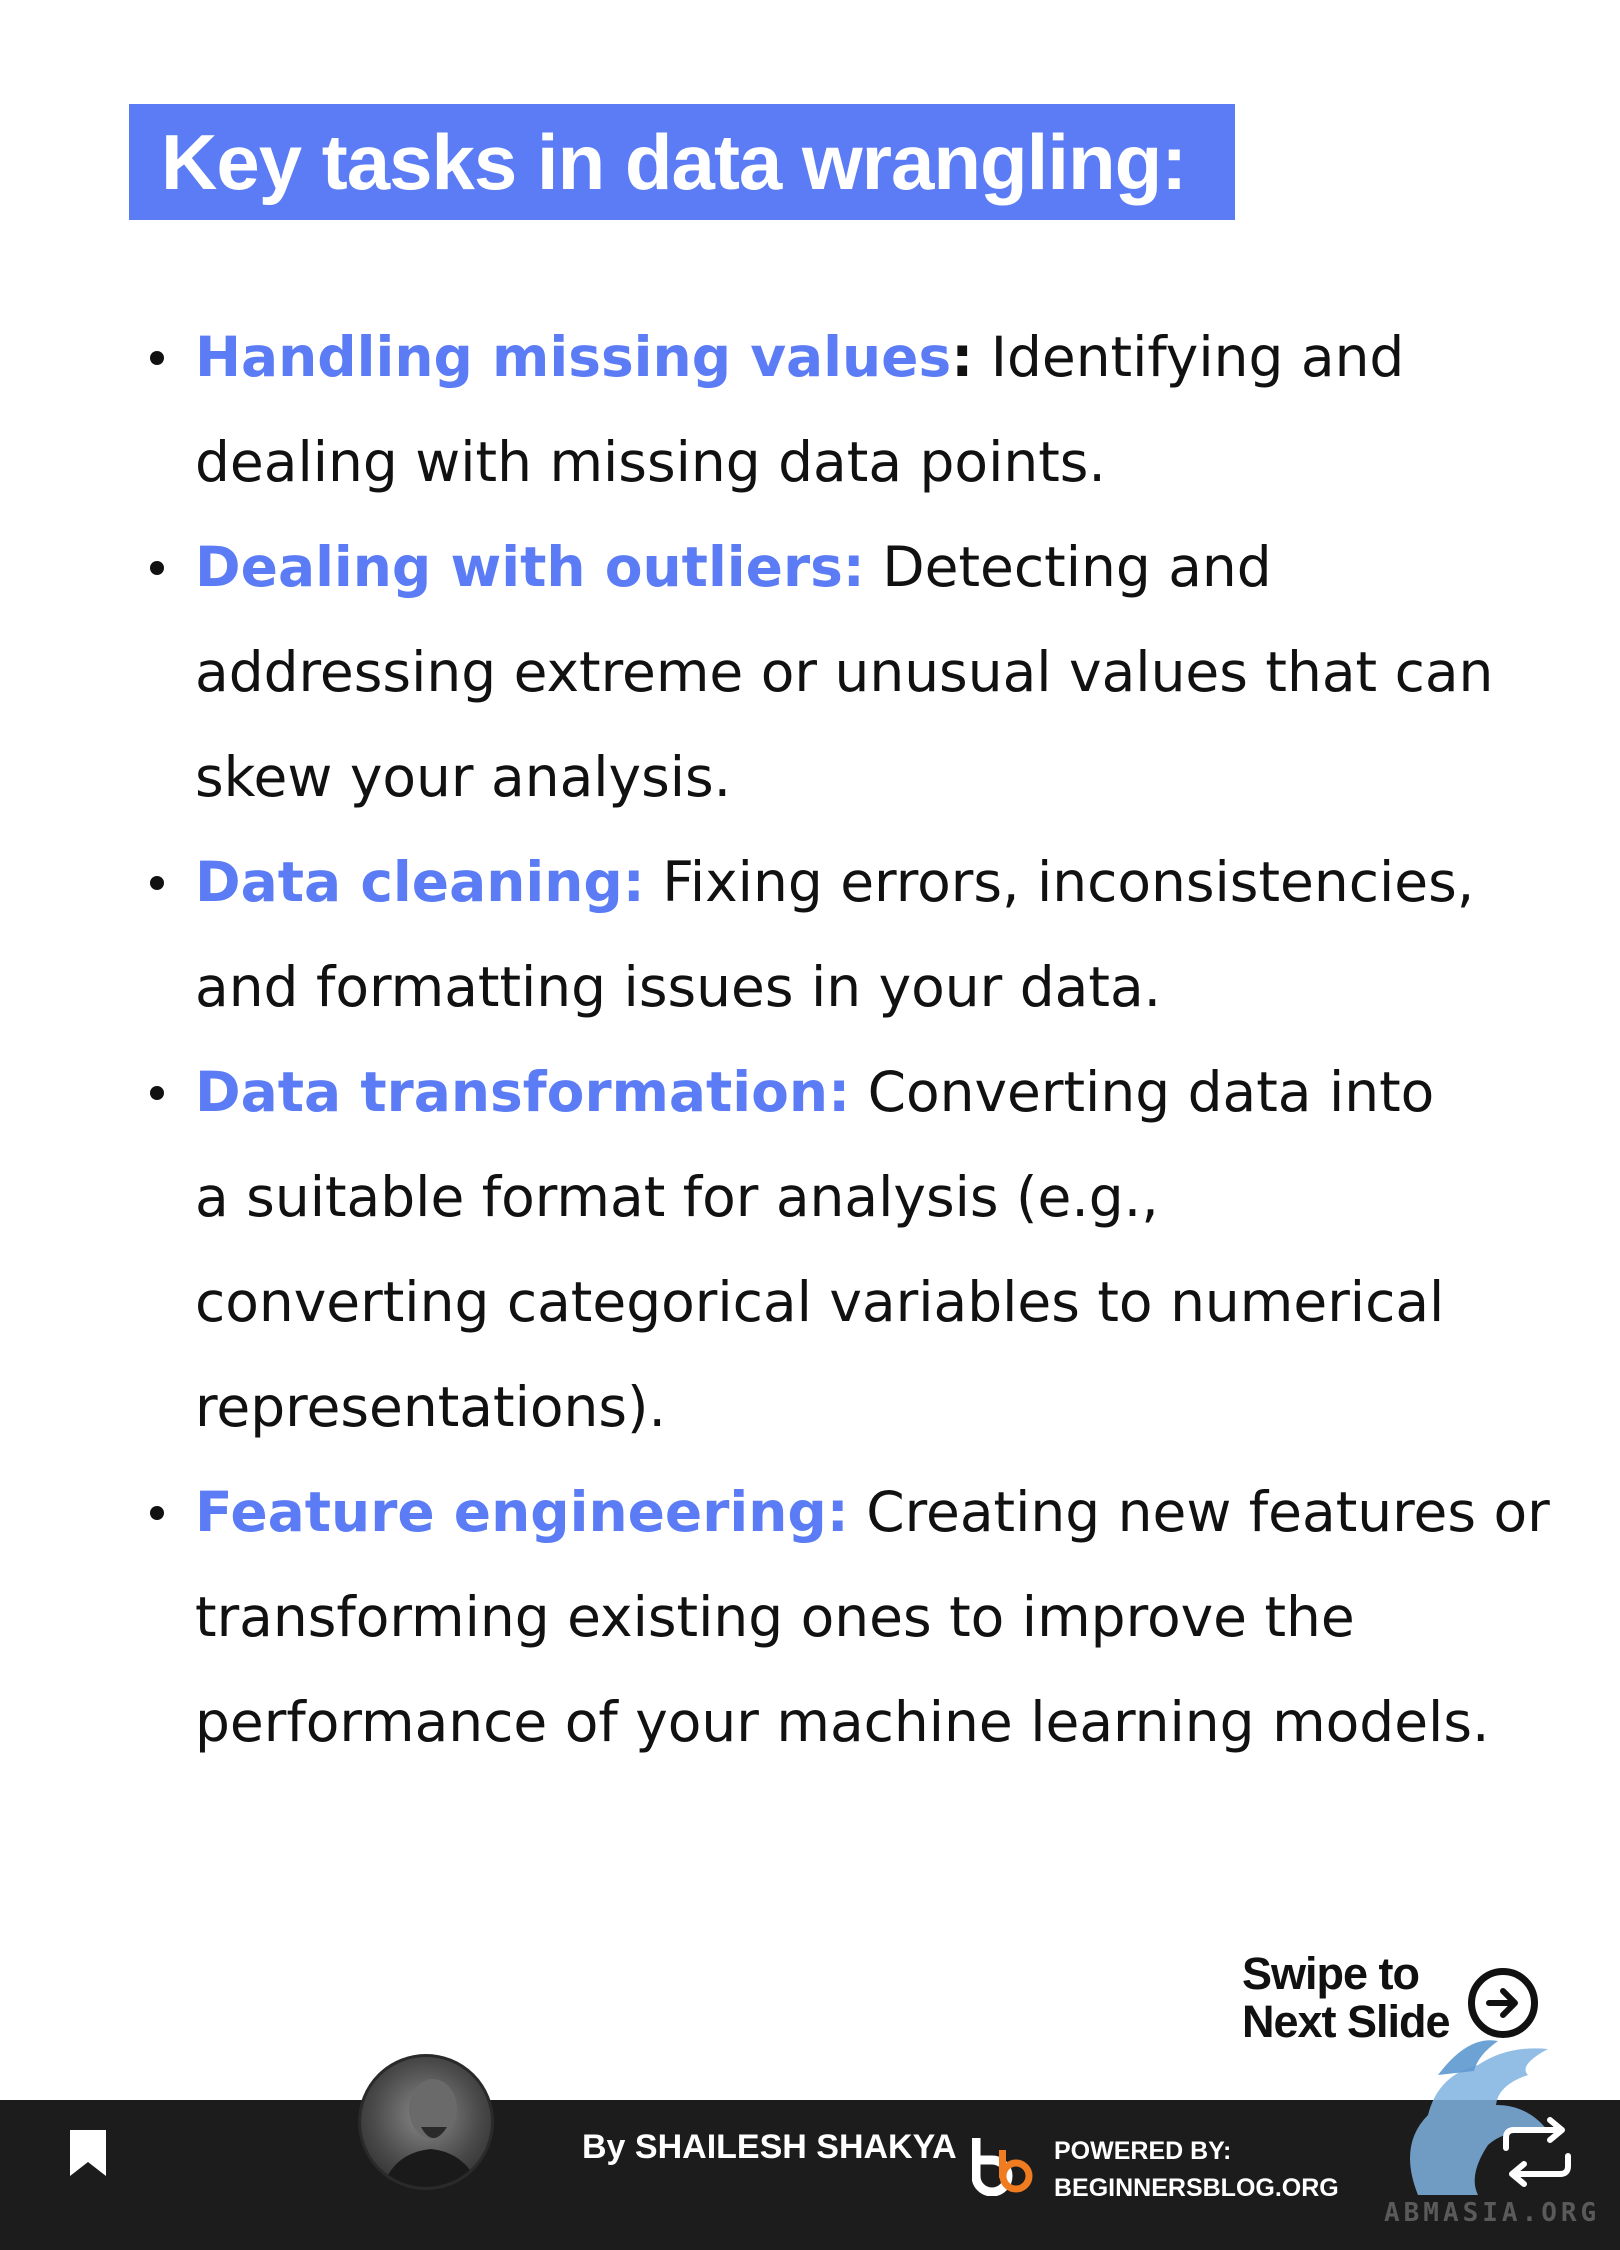 The width and height of the screenshot is (1620, 2250). Describe the element at coordinates (426, 2122) in the screenshot. I see `avatar` at that location.